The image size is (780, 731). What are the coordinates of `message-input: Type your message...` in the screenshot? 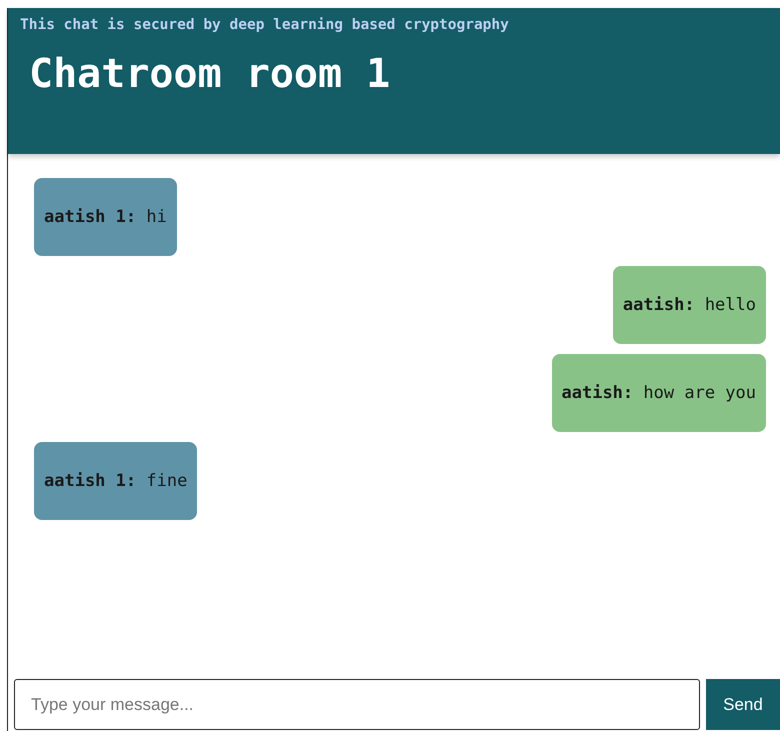 It's located at (357, 704).